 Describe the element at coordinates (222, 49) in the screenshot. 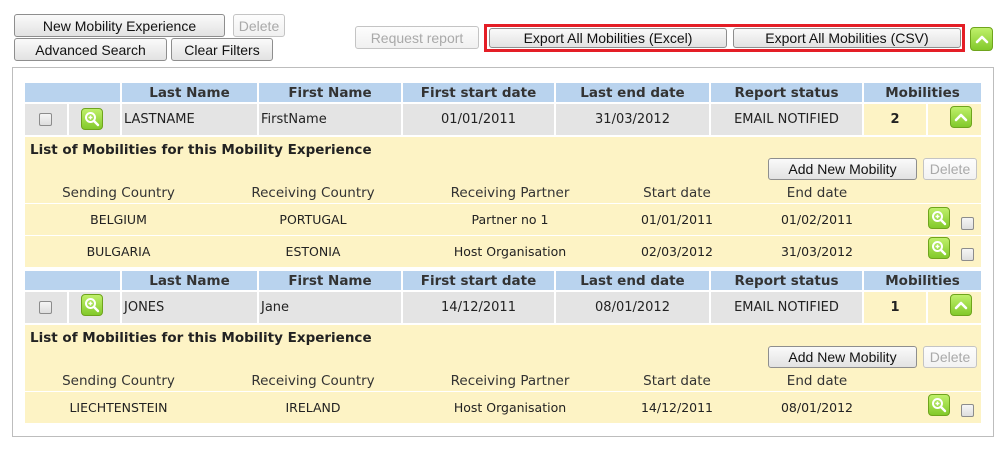

I see `clear-filters-button: Clear Filters` at that location.